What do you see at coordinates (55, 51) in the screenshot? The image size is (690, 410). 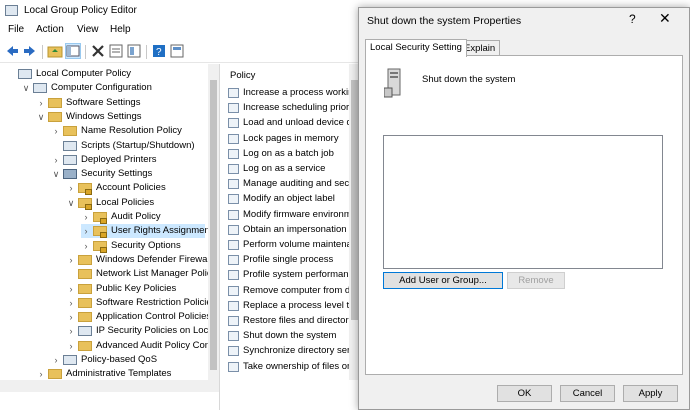 I see `up-folder-icon` at bounding box center [55, 51].